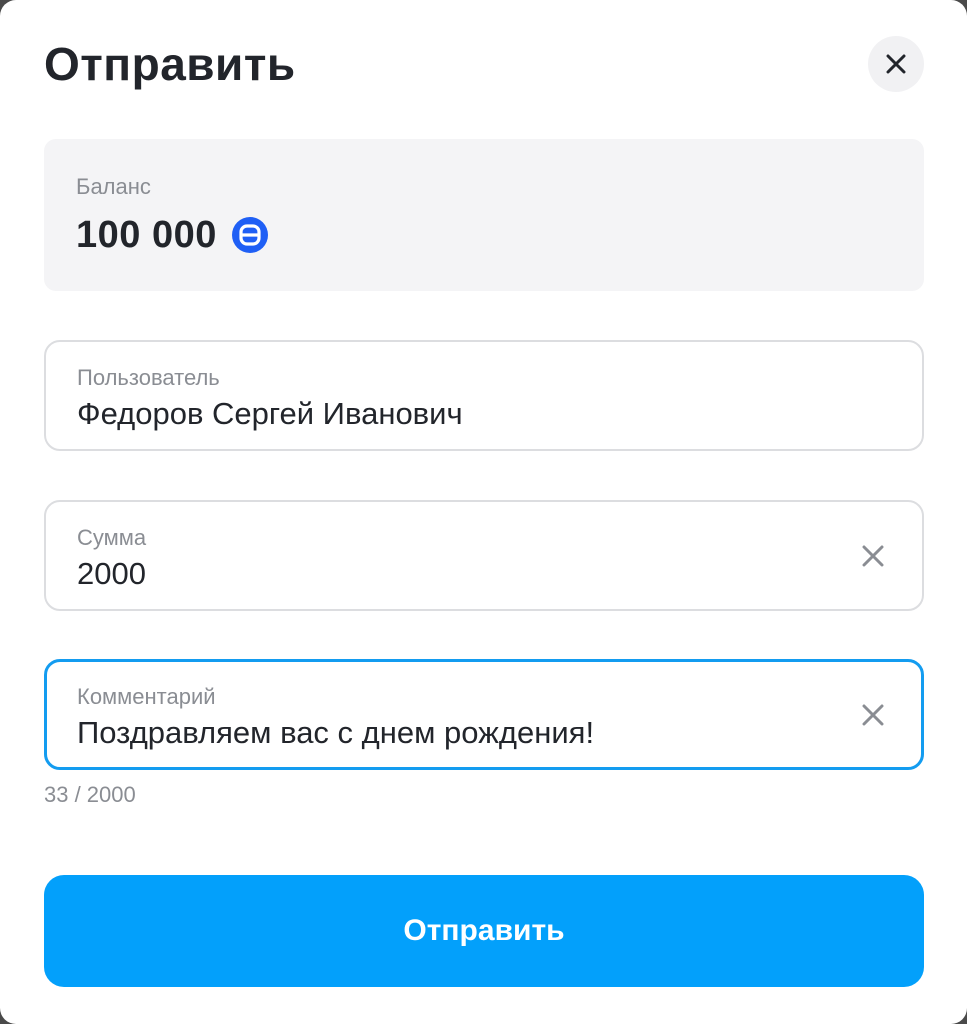 This screenshot has width=967, height=1024. I want to click on comment-field-label: Комментарий, so click(146, 696).